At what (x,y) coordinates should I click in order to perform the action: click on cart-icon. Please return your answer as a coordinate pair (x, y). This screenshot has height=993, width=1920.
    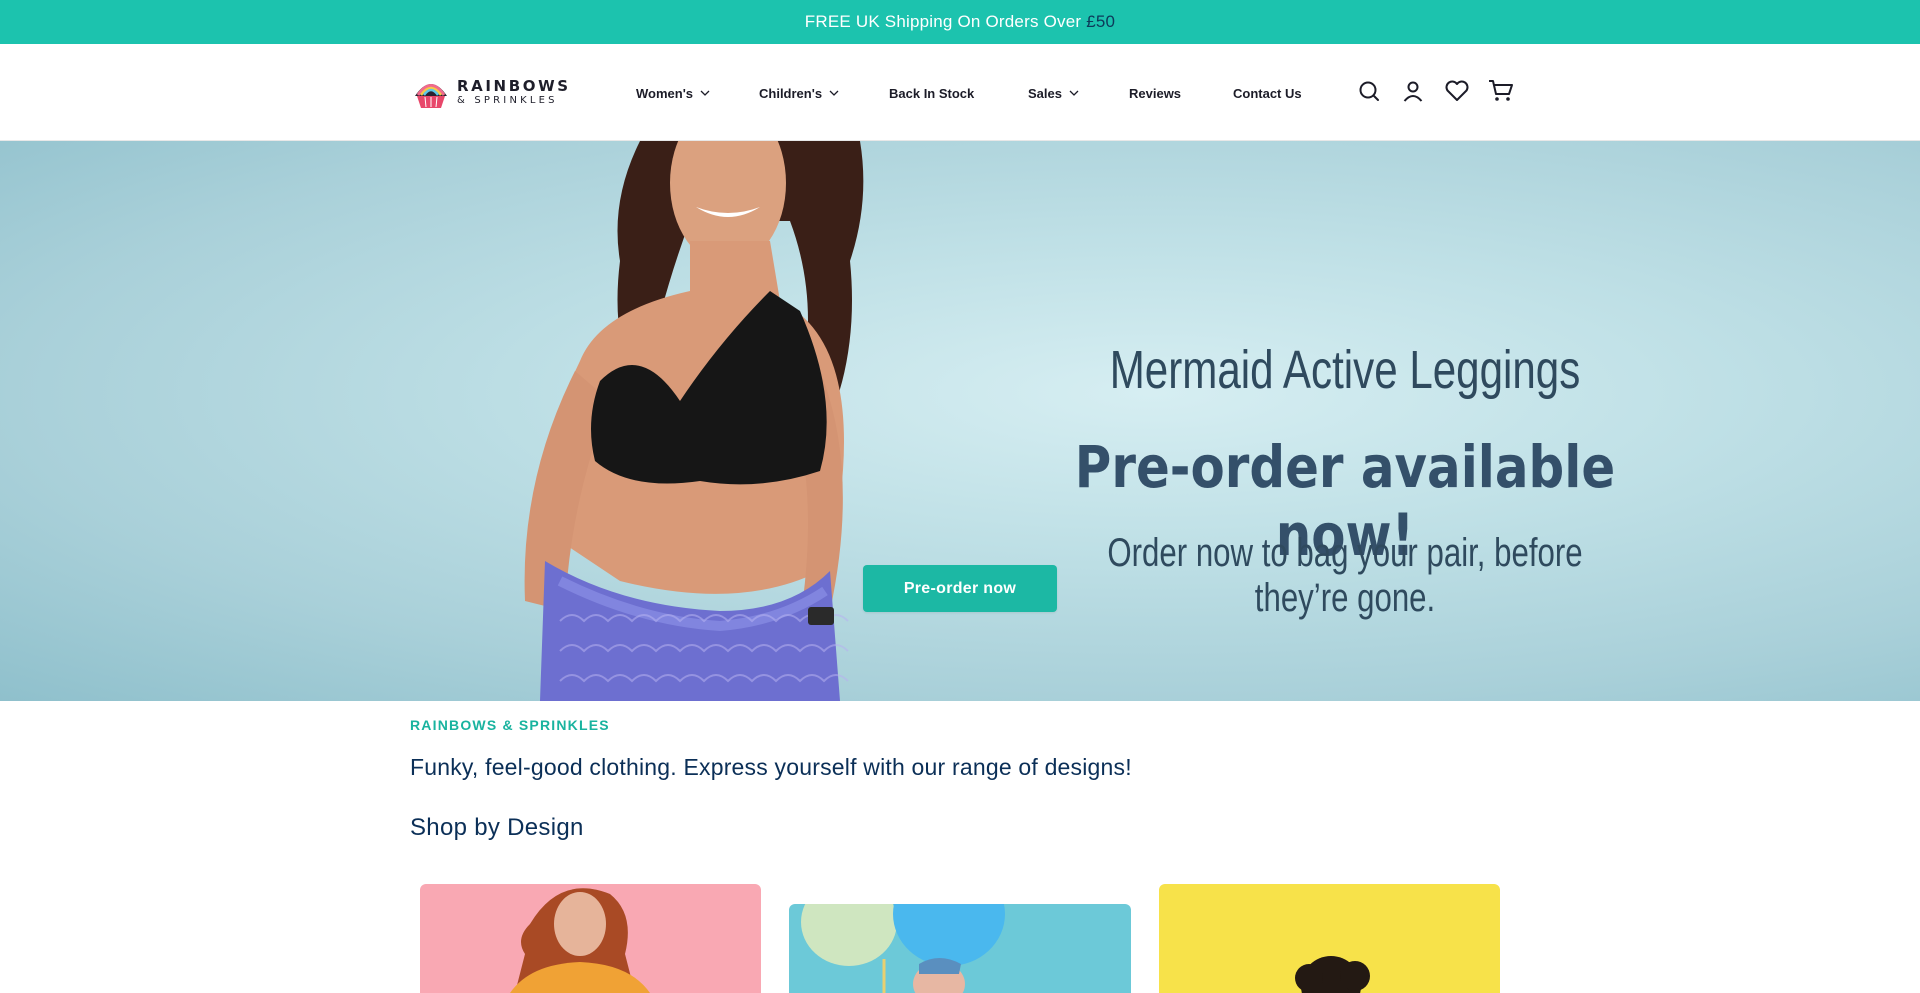
    Looking at the image, I should click on (1501, 90).